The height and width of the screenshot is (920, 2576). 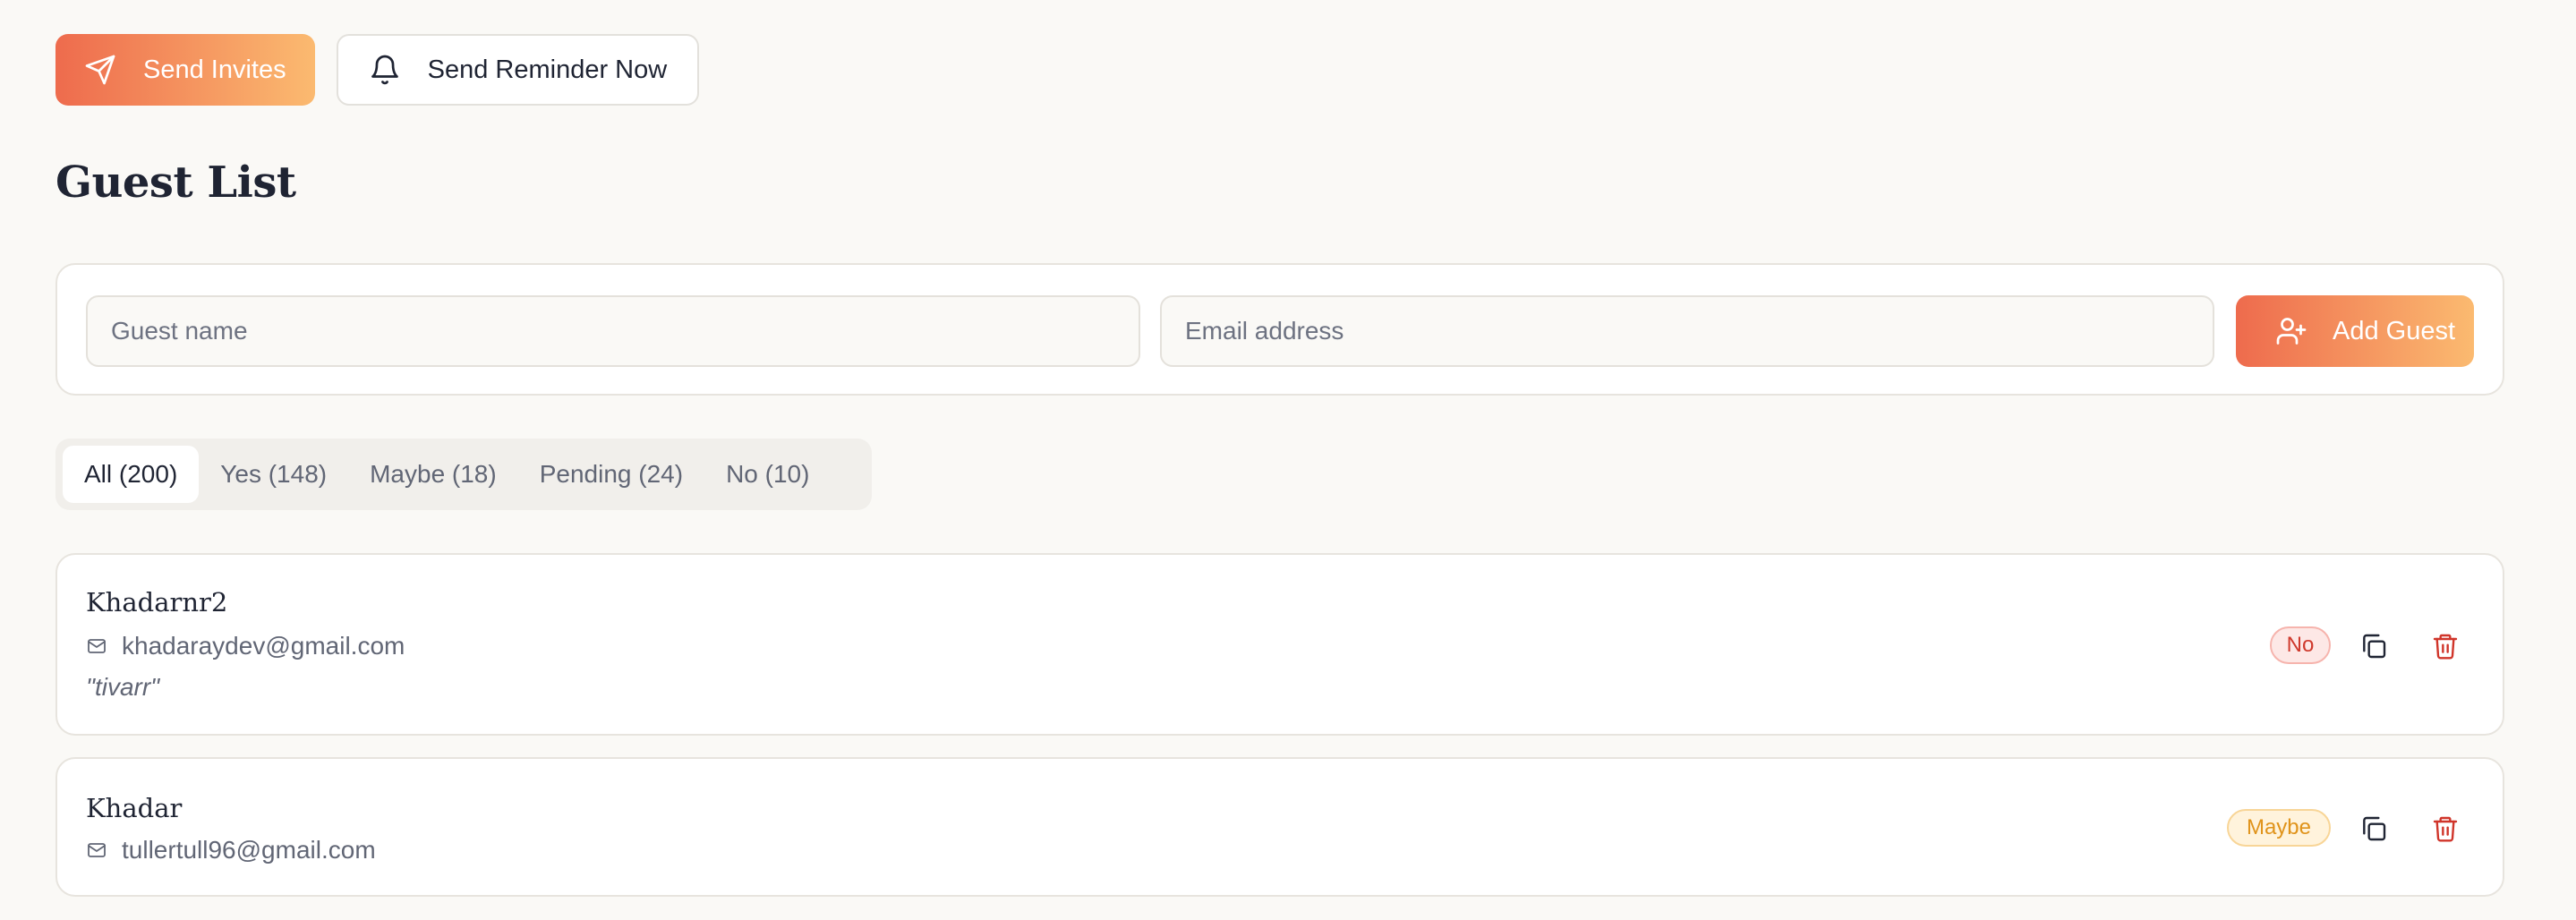 I want to click on top-actions: Send Invites Send Reminder Now, so click(x=377, y=70).